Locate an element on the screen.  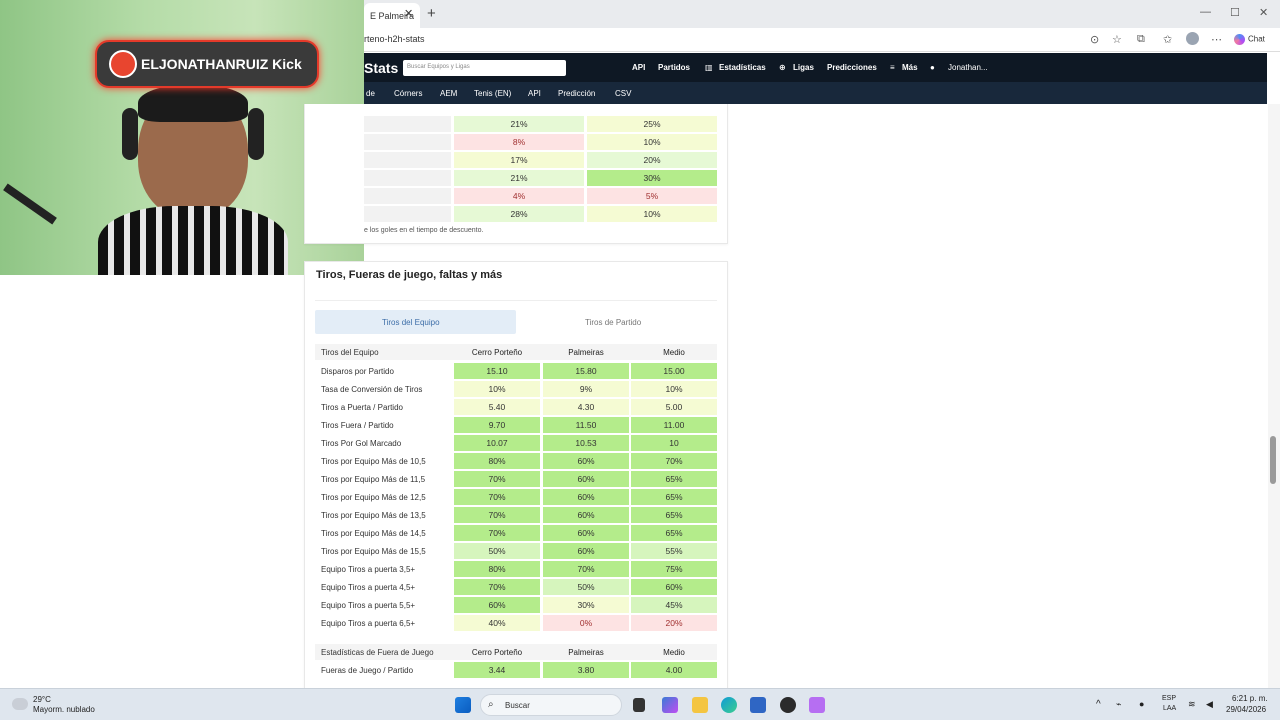
language-bottom: LAA is located at coordinates (1169, 708).